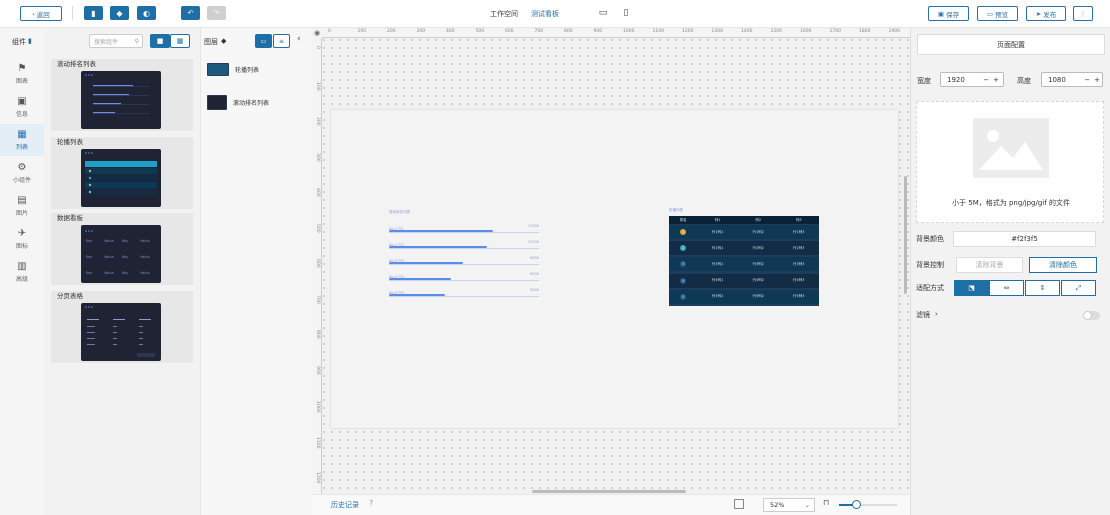  What do you see at coordinates (22, 140) in the screenshot?
I see `category-list: ▦ 列表` at bounding box center [22, 140].